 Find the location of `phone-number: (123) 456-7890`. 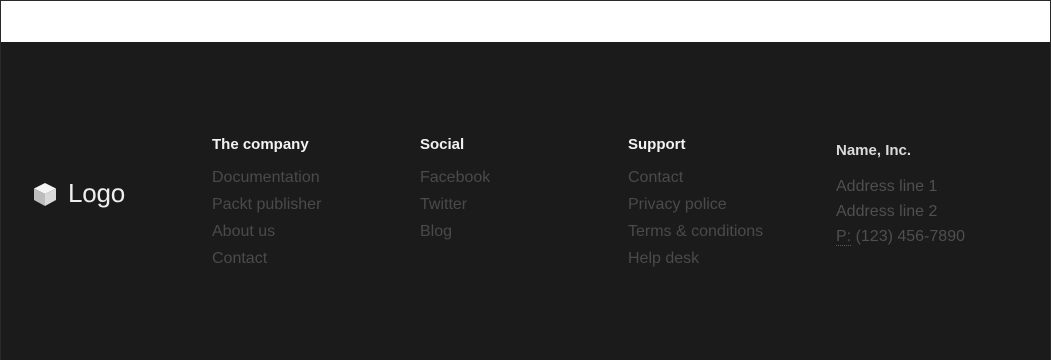

phone-number: (123) 456-7890 is located at coordinates (908, 236).